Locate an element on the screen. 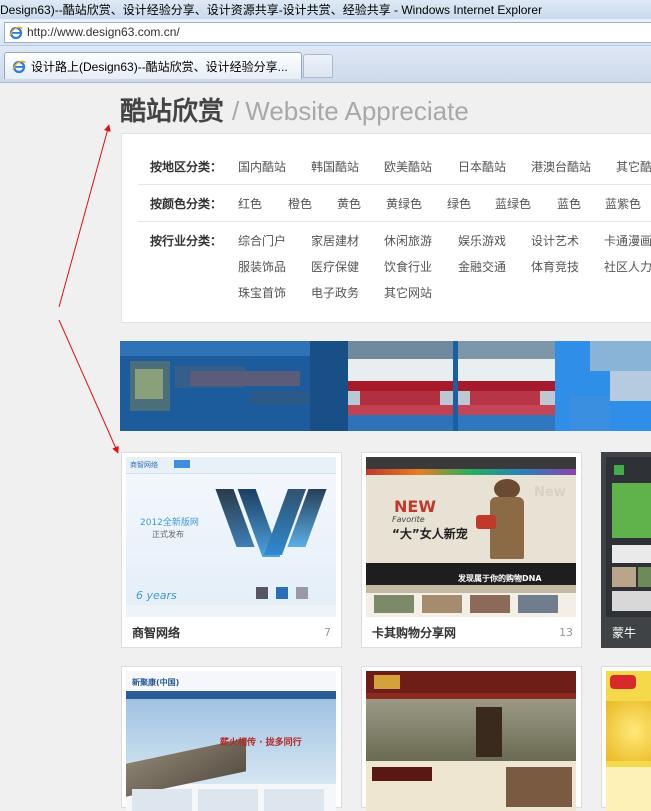 This screenshot has width=651, height=811. annotation-arrows is located at coordinates (88, 289).